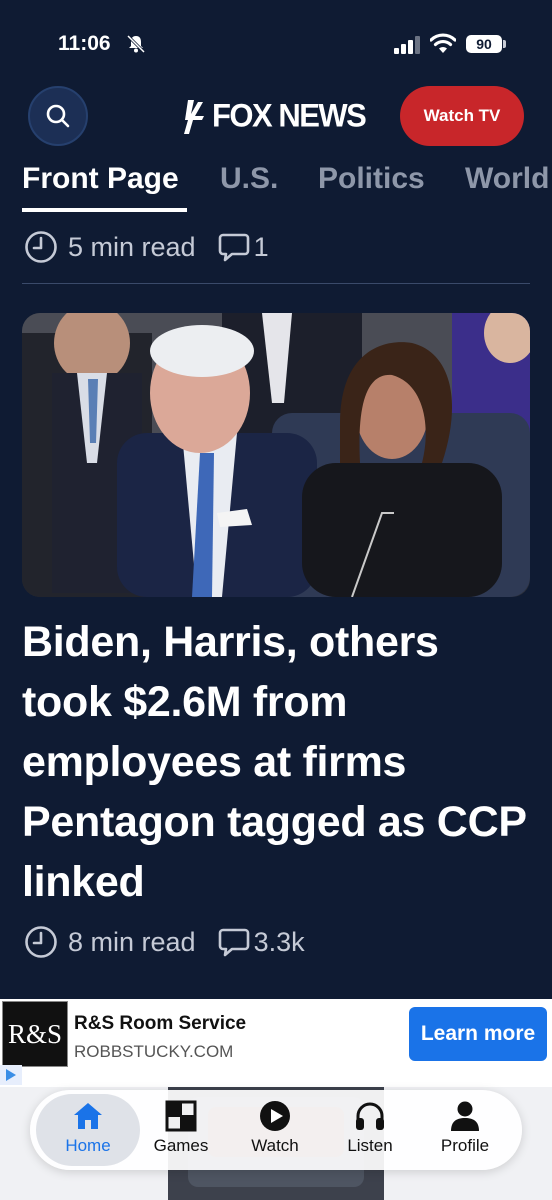  I want to click on nav-label: Profile, so click(465, 1145).